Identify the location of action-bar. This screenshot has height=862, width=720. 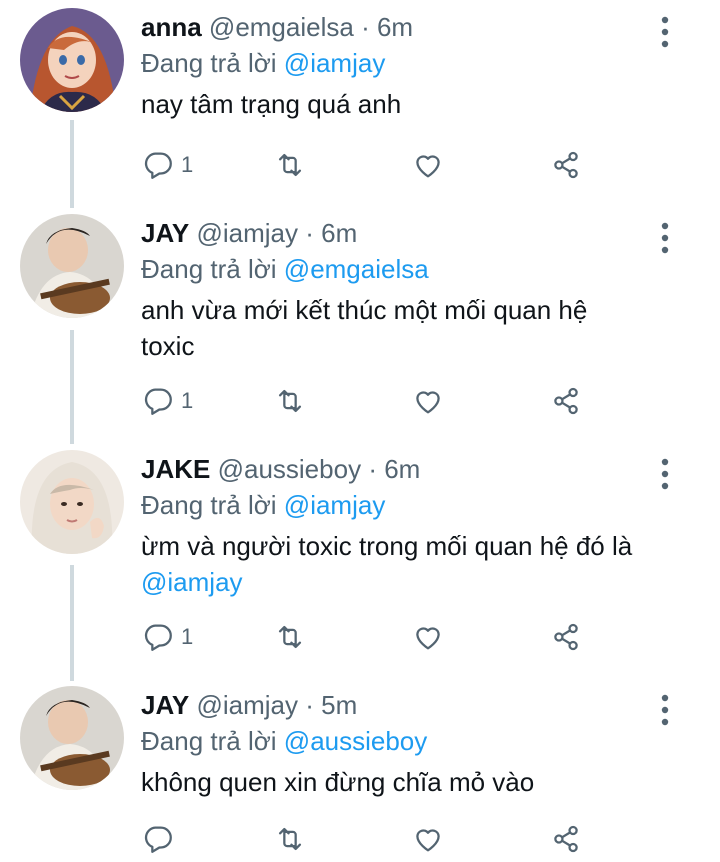
(421, 839).